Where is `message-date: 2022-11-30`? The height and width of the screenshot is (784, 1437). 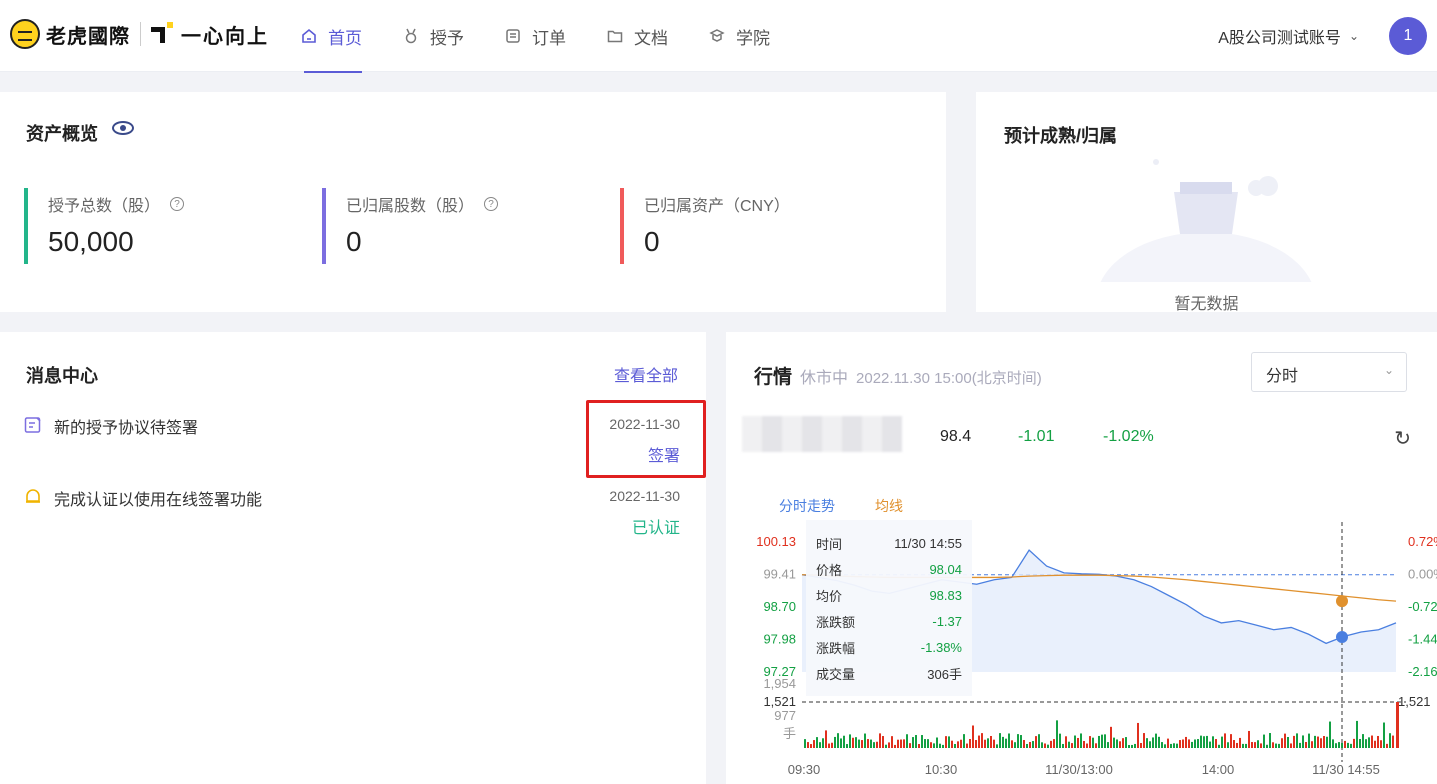
message-date: 2022-11-30 is located at coordinates (644, 496).